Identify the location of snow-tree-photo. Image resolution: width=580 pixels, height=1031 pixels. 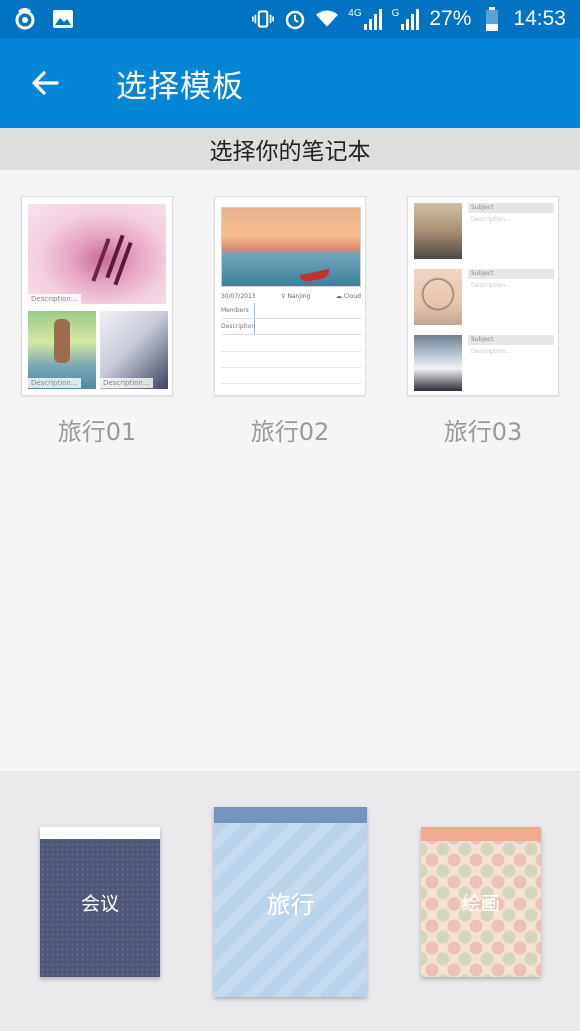
(438, 363).